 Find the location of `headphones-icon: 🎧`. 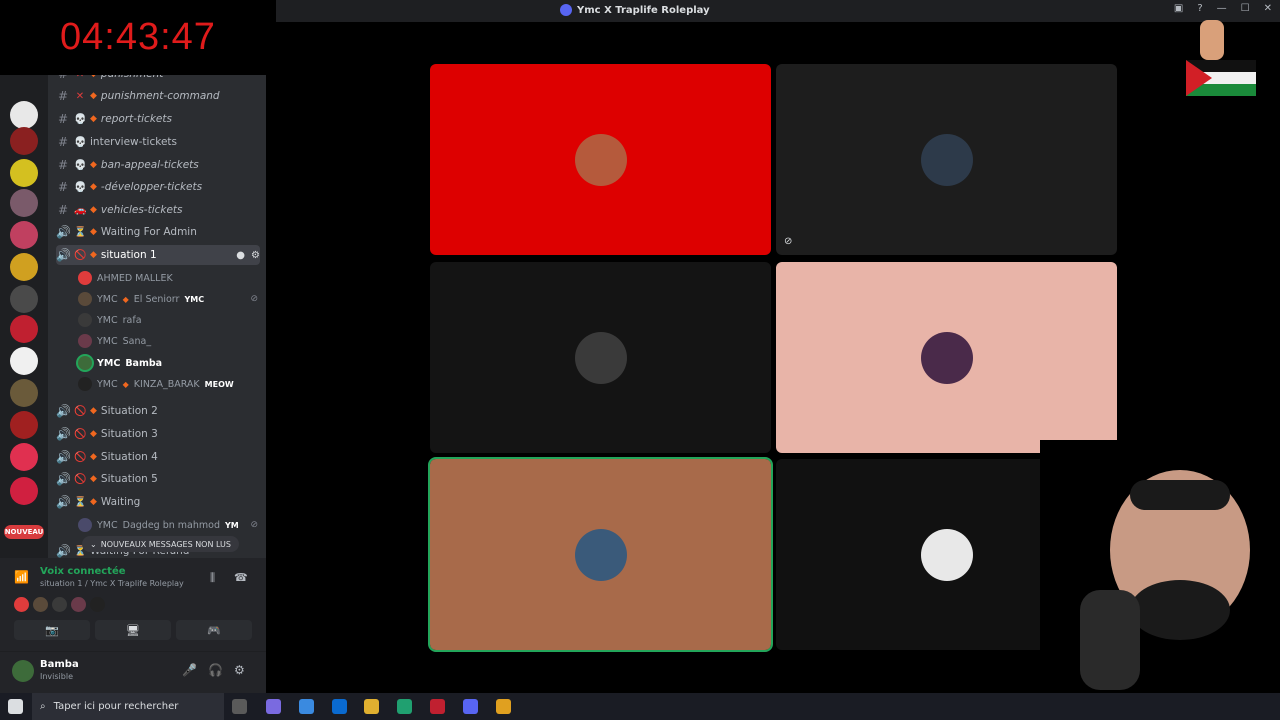

headphones-icon: 🎧 is located at coordinates (215, 670).